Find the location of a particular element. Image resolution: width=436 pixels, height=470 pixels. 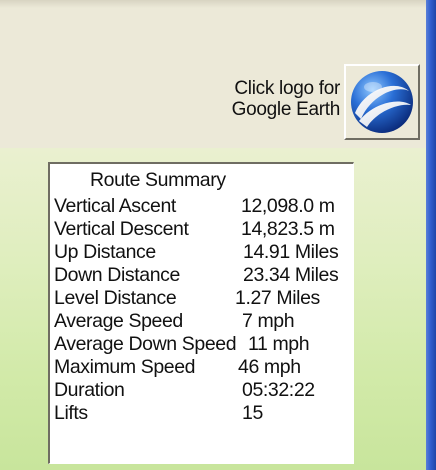

summary-label: Average Down Speed is located at coordinates (145, 344).